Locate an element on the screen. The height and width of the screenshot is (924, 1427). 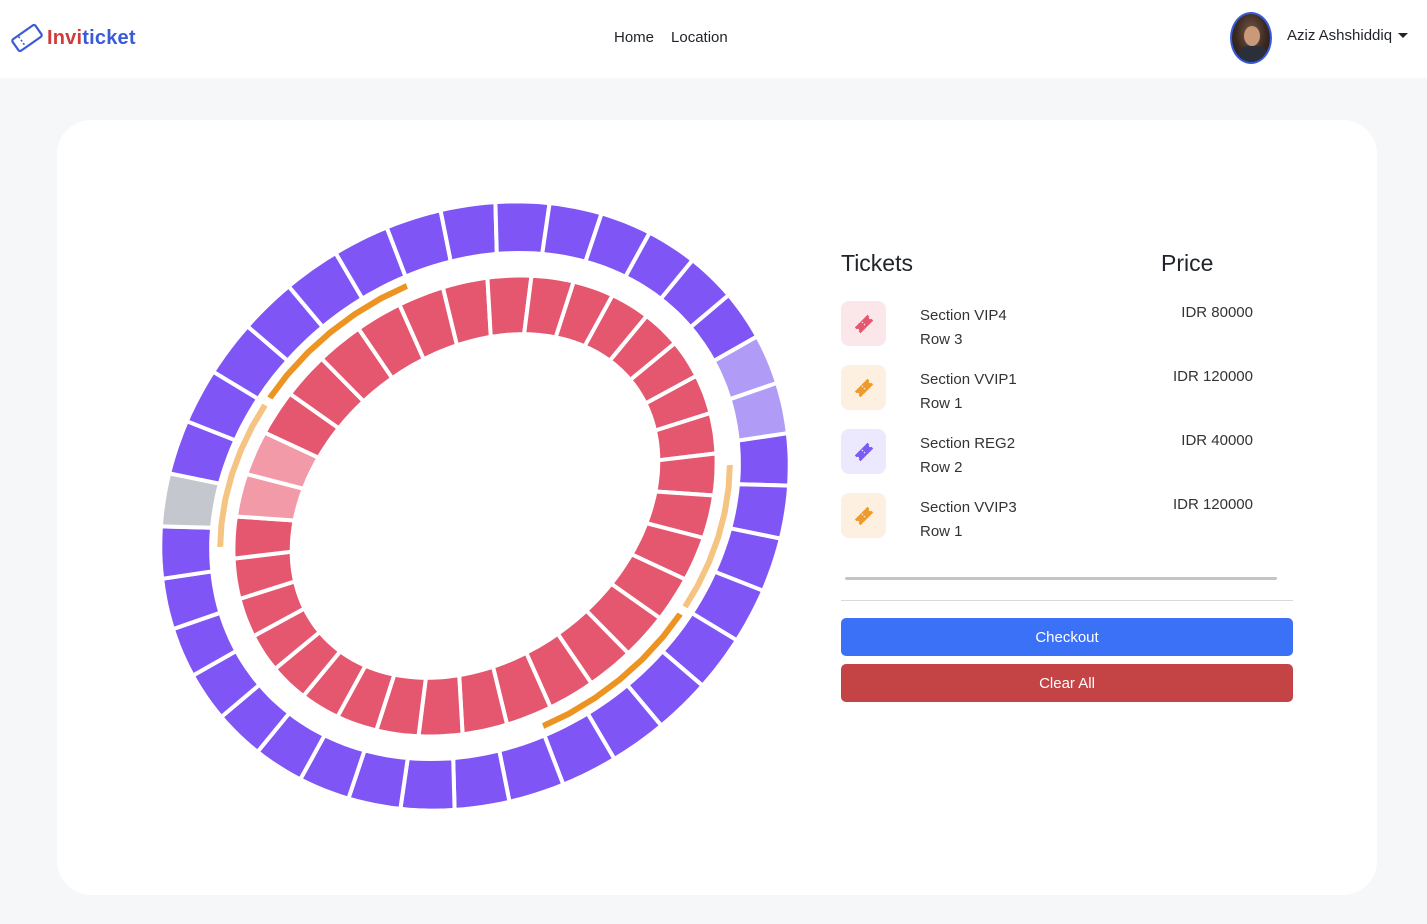
ticket-price: IDR 40000 is located at coordinates (1217, 440).